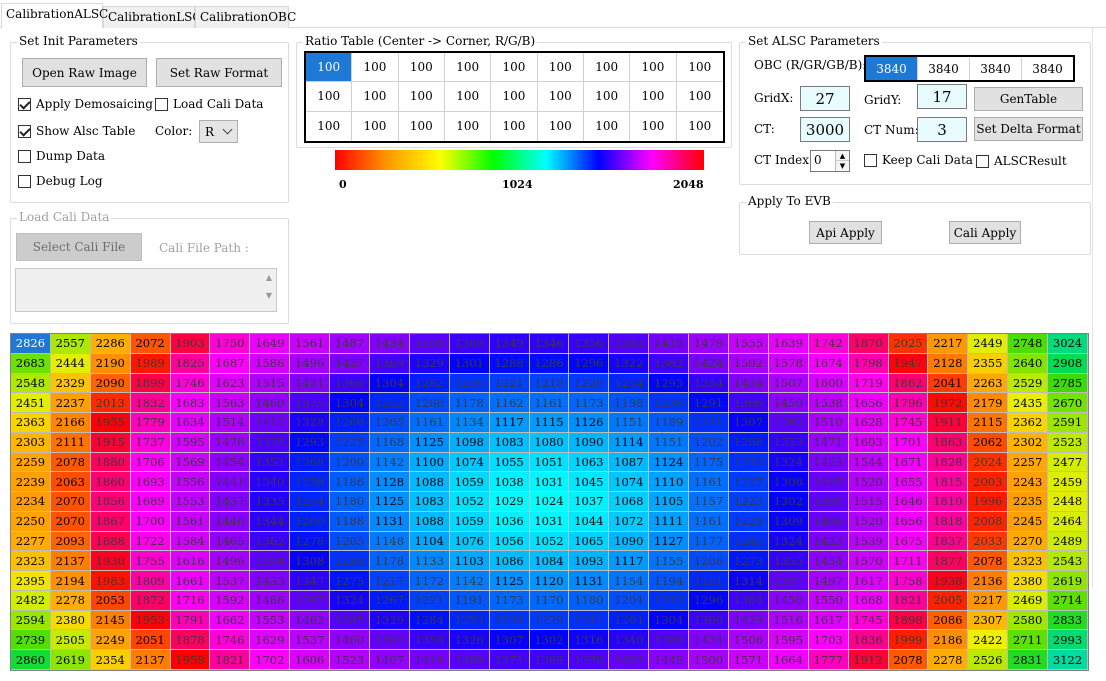  Describe the element at coordinates (310, 403) in the screenshot. I see `alsc-grid-cell: 1375` at that location.